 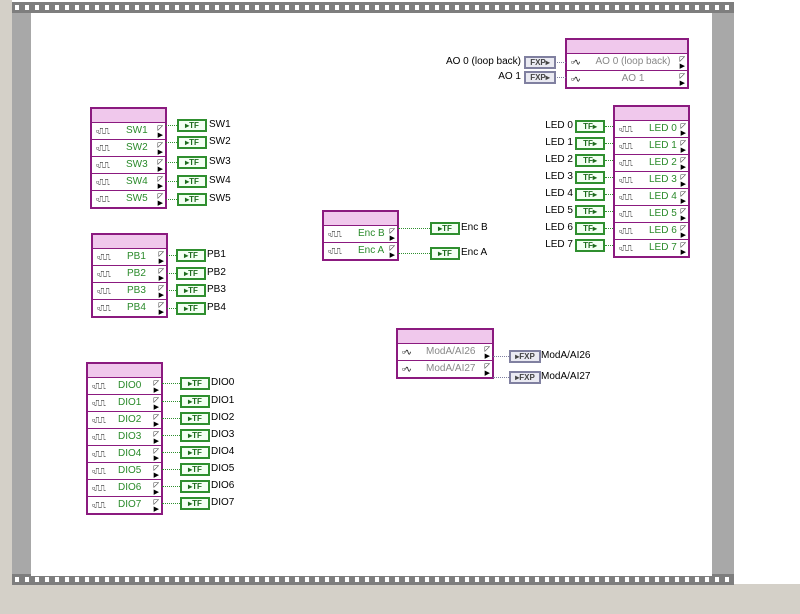 I want to click on analog-output-property-node: ▫∿ AO 0 (loop back) ◸ ▶ ▫∿ AO 1 ◸ ▶, so click(x=627, y=63).